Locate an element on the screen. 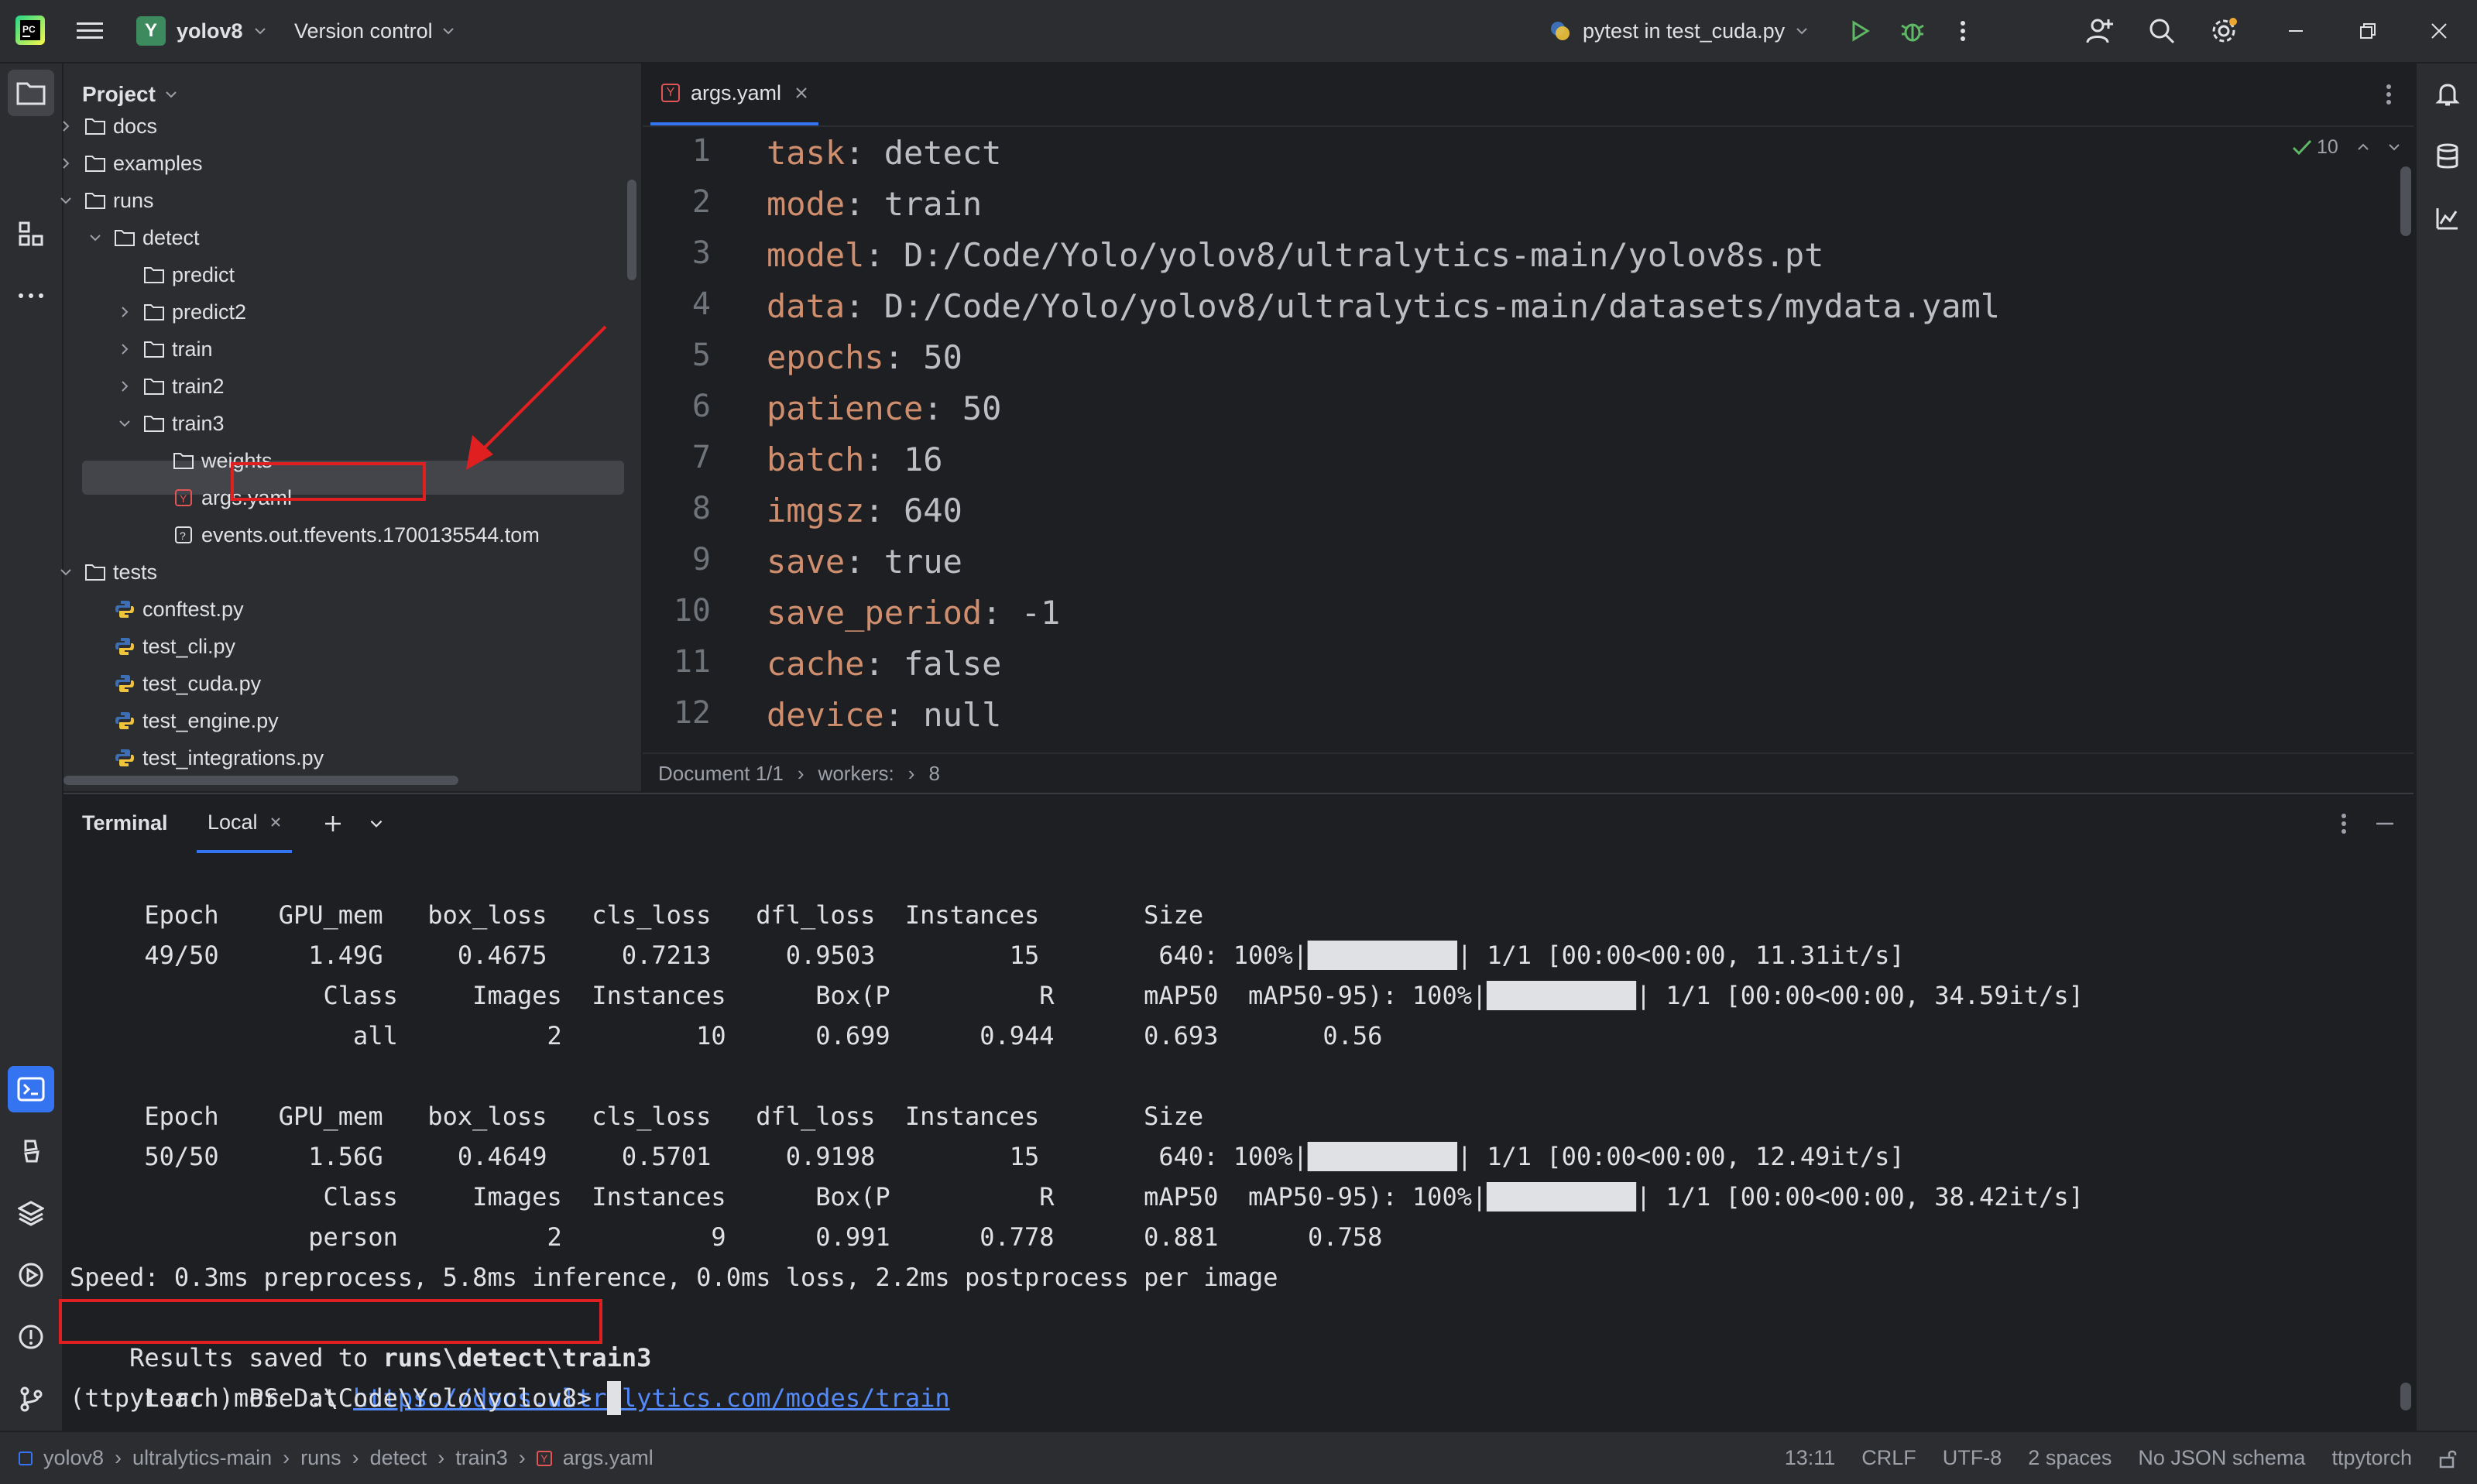  services-button is located at coordinates (31, 1275).